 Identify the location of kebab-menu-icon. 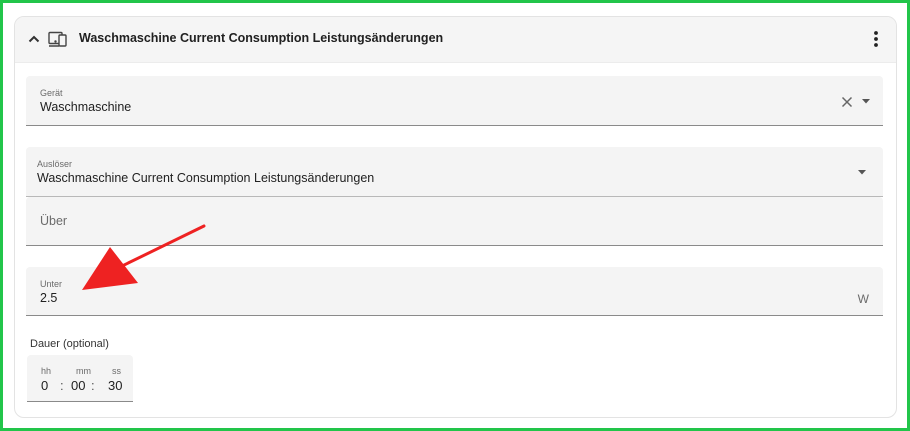
(876, 39).